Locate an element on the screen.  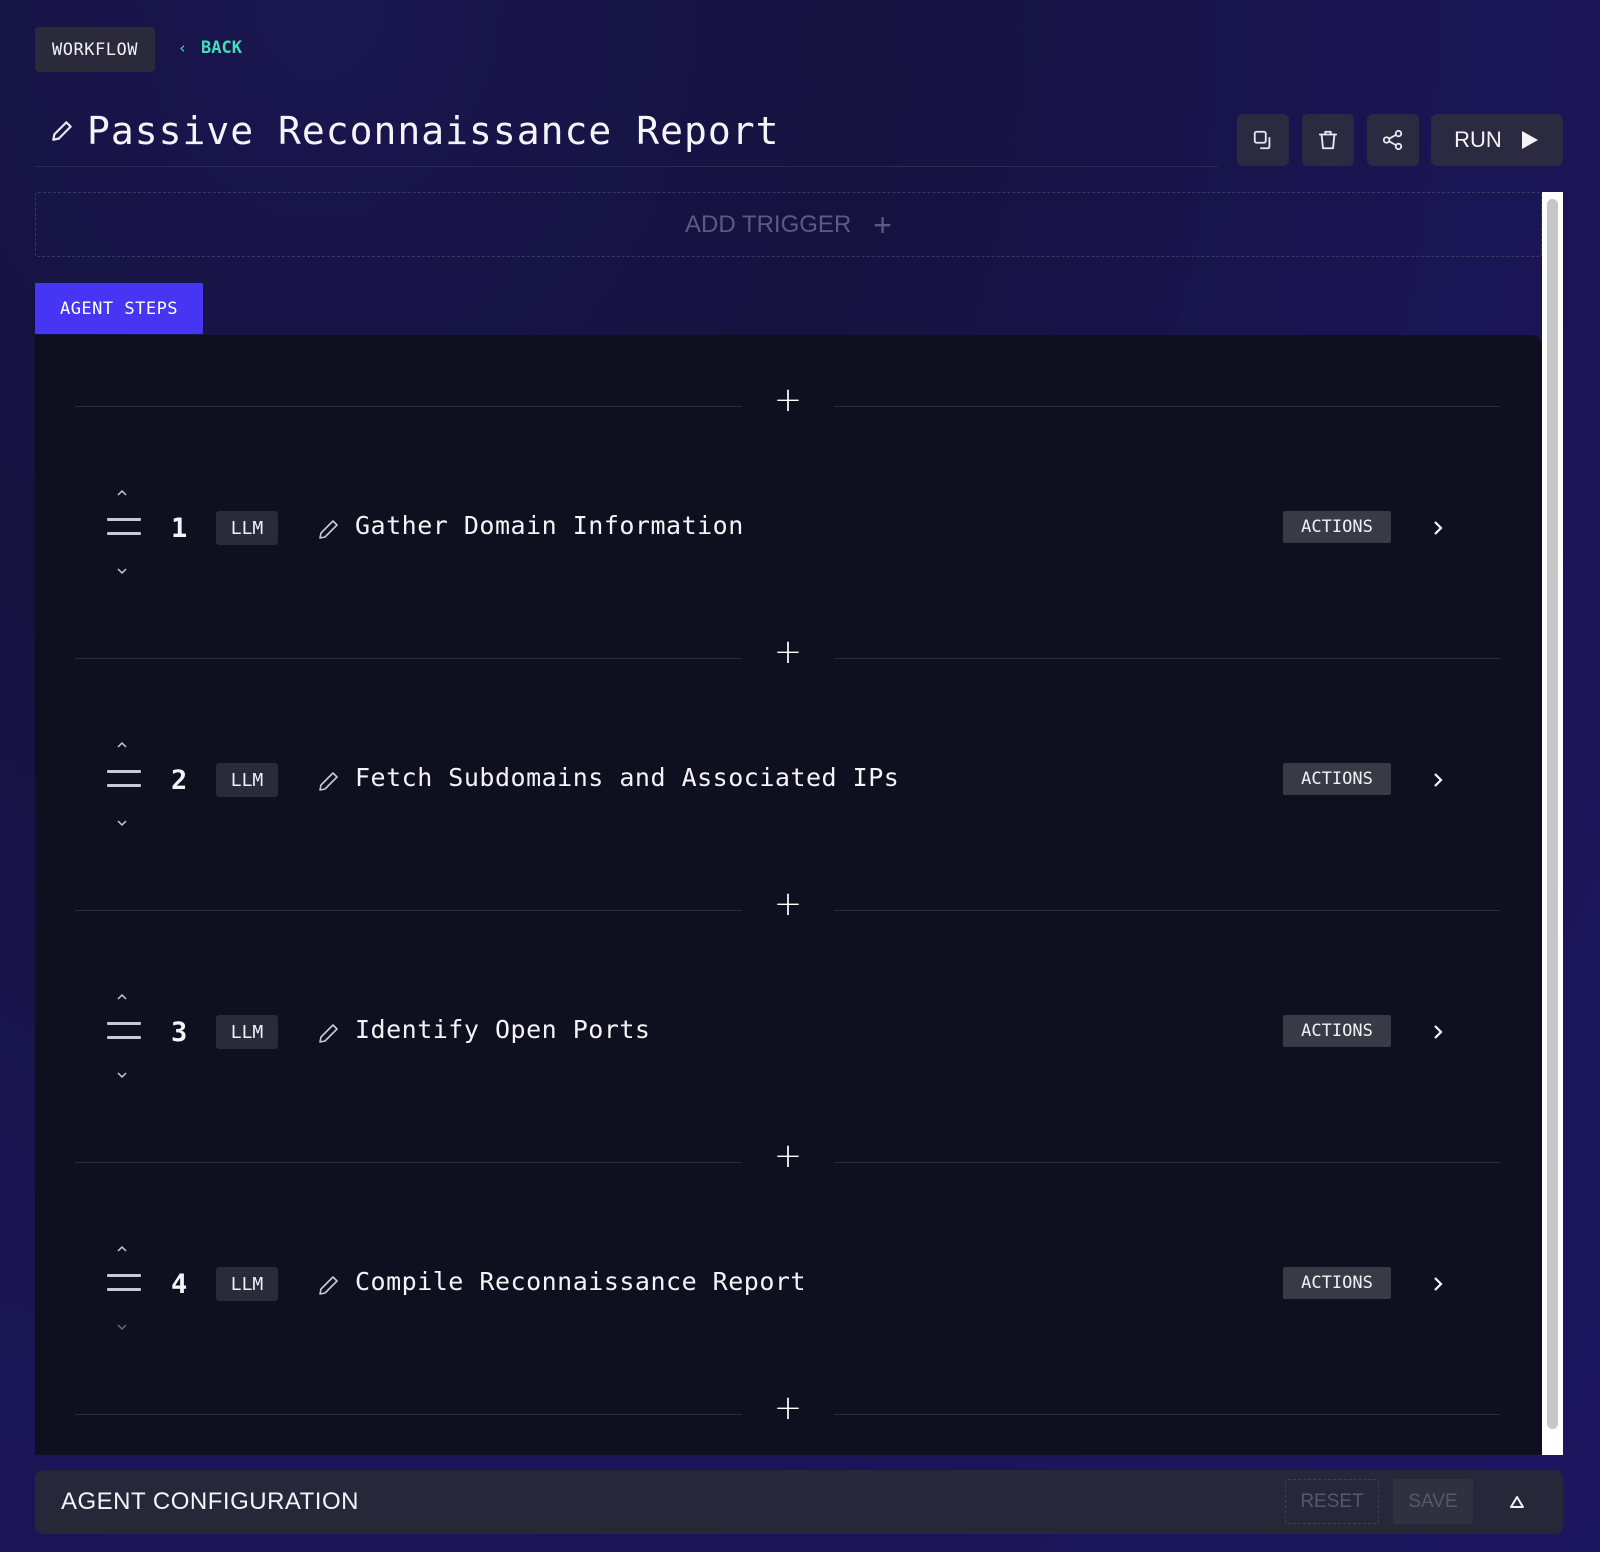
share-button is located at coordinates (1393, 140).